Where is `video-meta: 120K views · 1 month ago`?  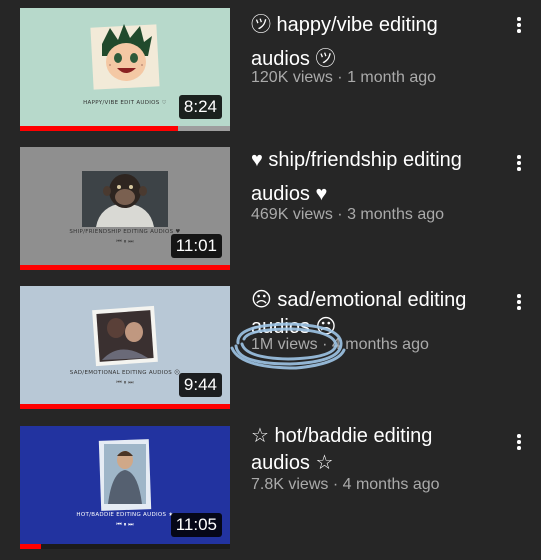 video-meta: 120K views · 1 month ago is located at coordinates (343, 78).